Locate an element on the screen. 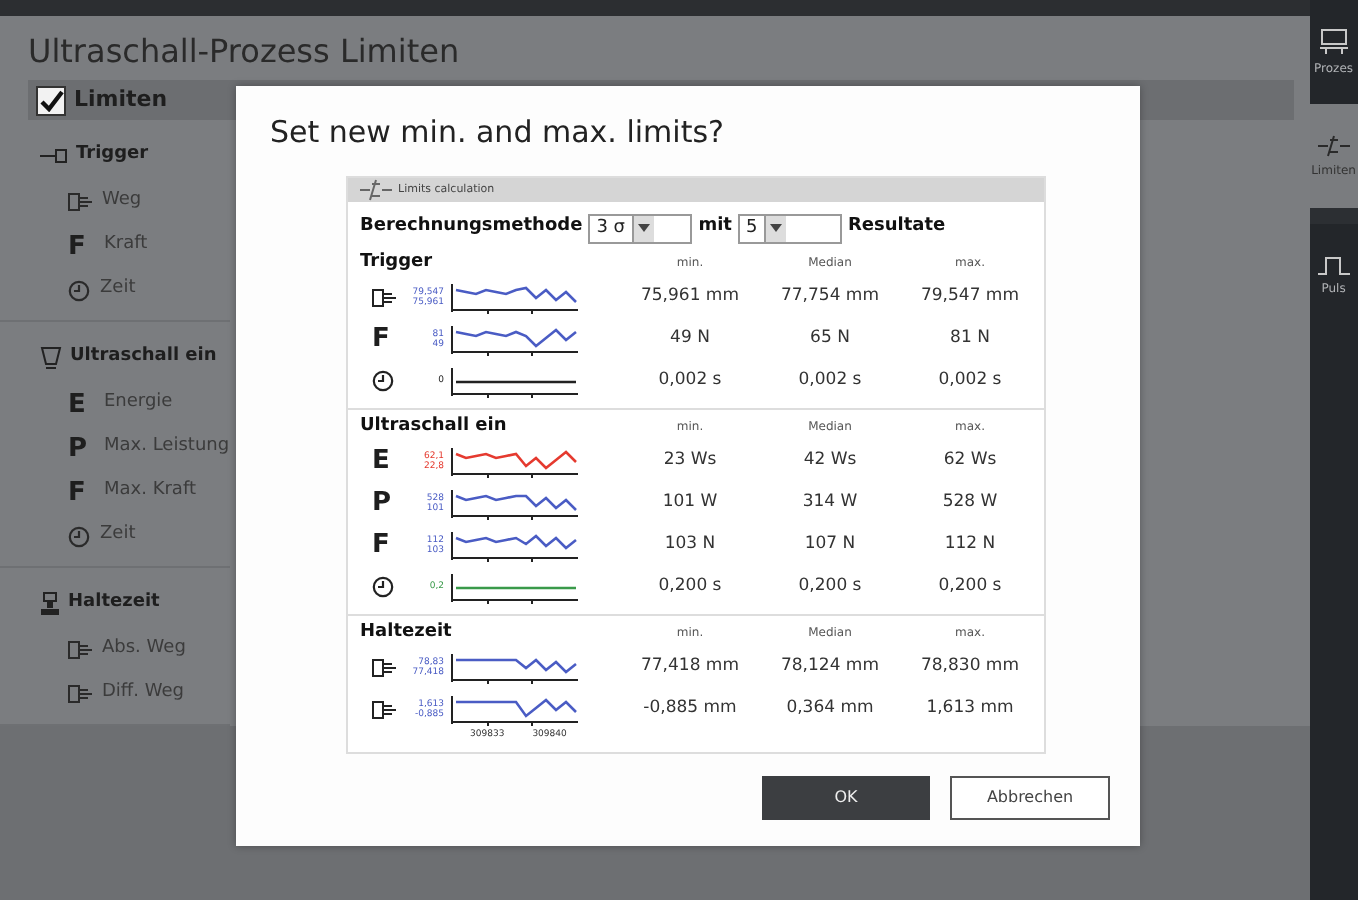 This screenshot has height=900, width=1358. cancel-button: Abbrechen is located at coordinates (1030, 798).